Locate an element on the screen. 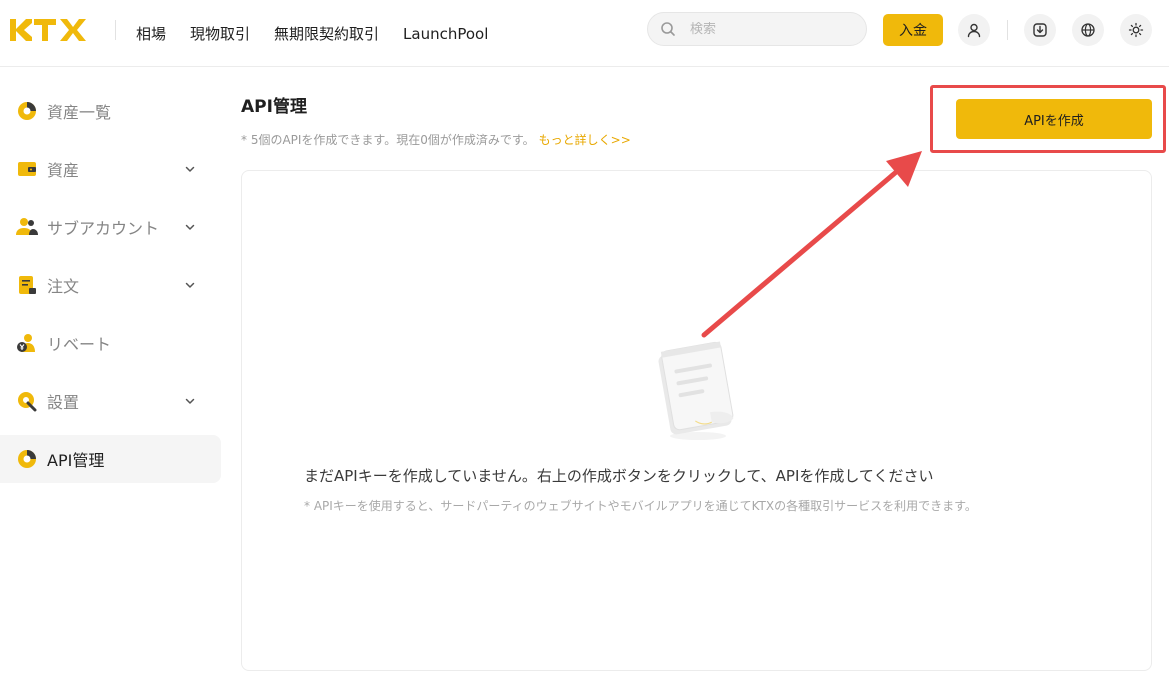  api-quota-info: * 5個のAPIを作成できます。現在0個が作成済みです。 もっと詳しく>> is located at coordinates (436, 139).